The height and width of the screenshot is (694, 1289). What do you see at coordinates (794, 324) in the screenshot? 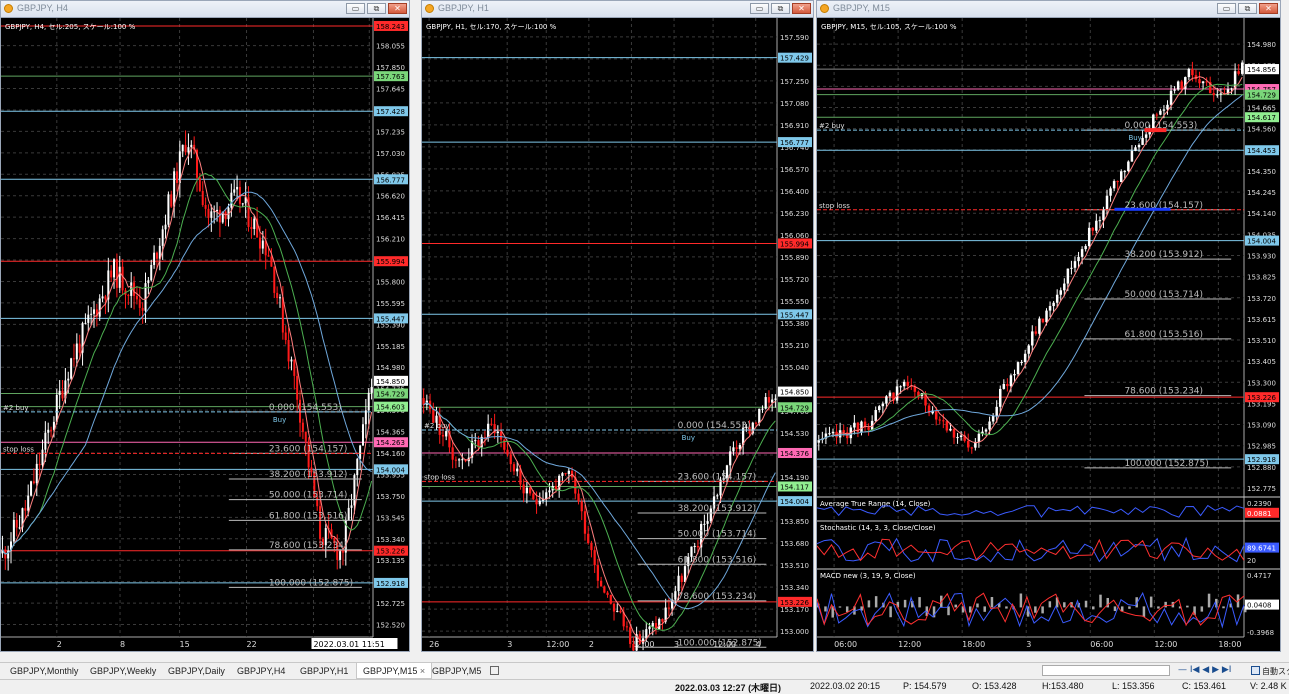
I see `price-tick-label: 155.380` at bounding box center [794, 324].